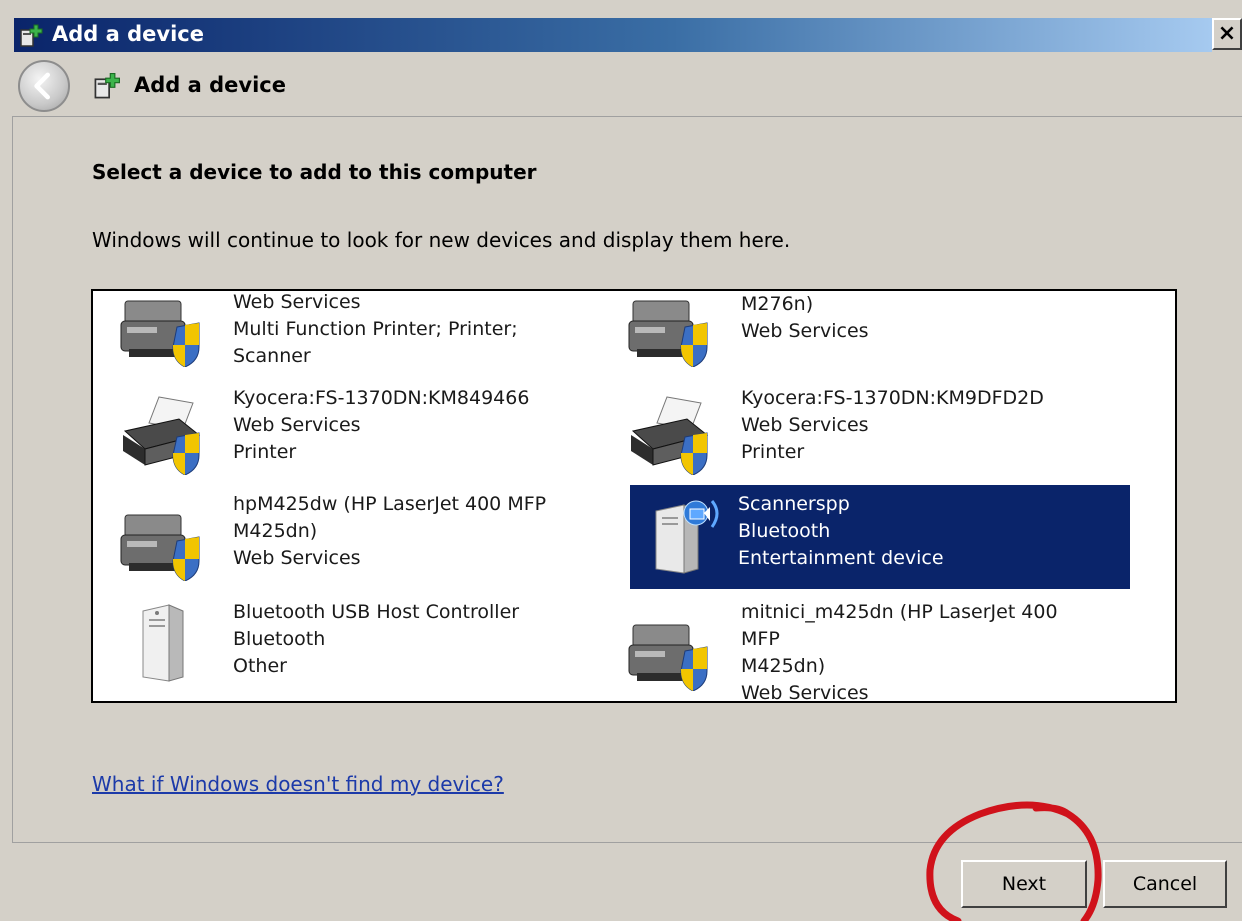  Describe the element at coordinates (298, 784) in the screenshot. I see `help-link: What if Windows doesn't find my device?` at that location.